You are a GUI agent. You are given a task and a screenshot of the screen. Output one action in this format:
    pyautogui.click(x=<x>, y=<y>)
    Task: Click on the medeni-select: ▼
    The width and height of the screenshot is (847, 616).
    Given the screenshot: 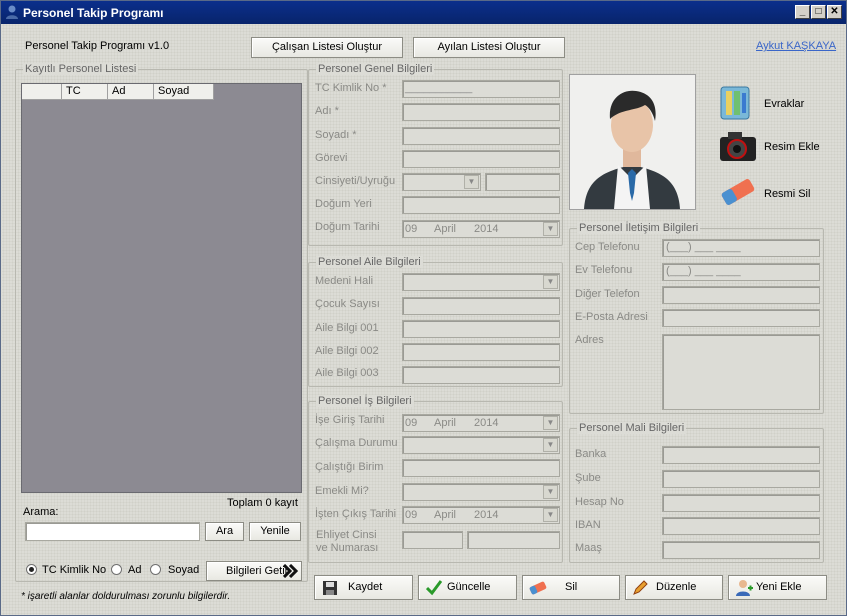 What is the action you would take?
    pyautogui.click(x=481, y=282)
    